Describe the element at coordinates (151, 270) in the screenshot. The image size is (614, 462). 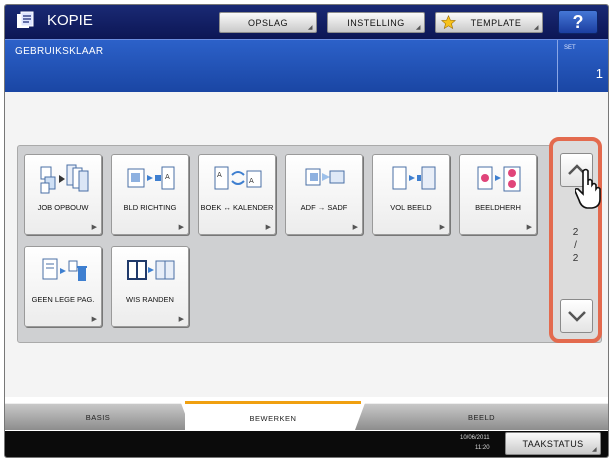
I see `edge-erase-icon` at that location.